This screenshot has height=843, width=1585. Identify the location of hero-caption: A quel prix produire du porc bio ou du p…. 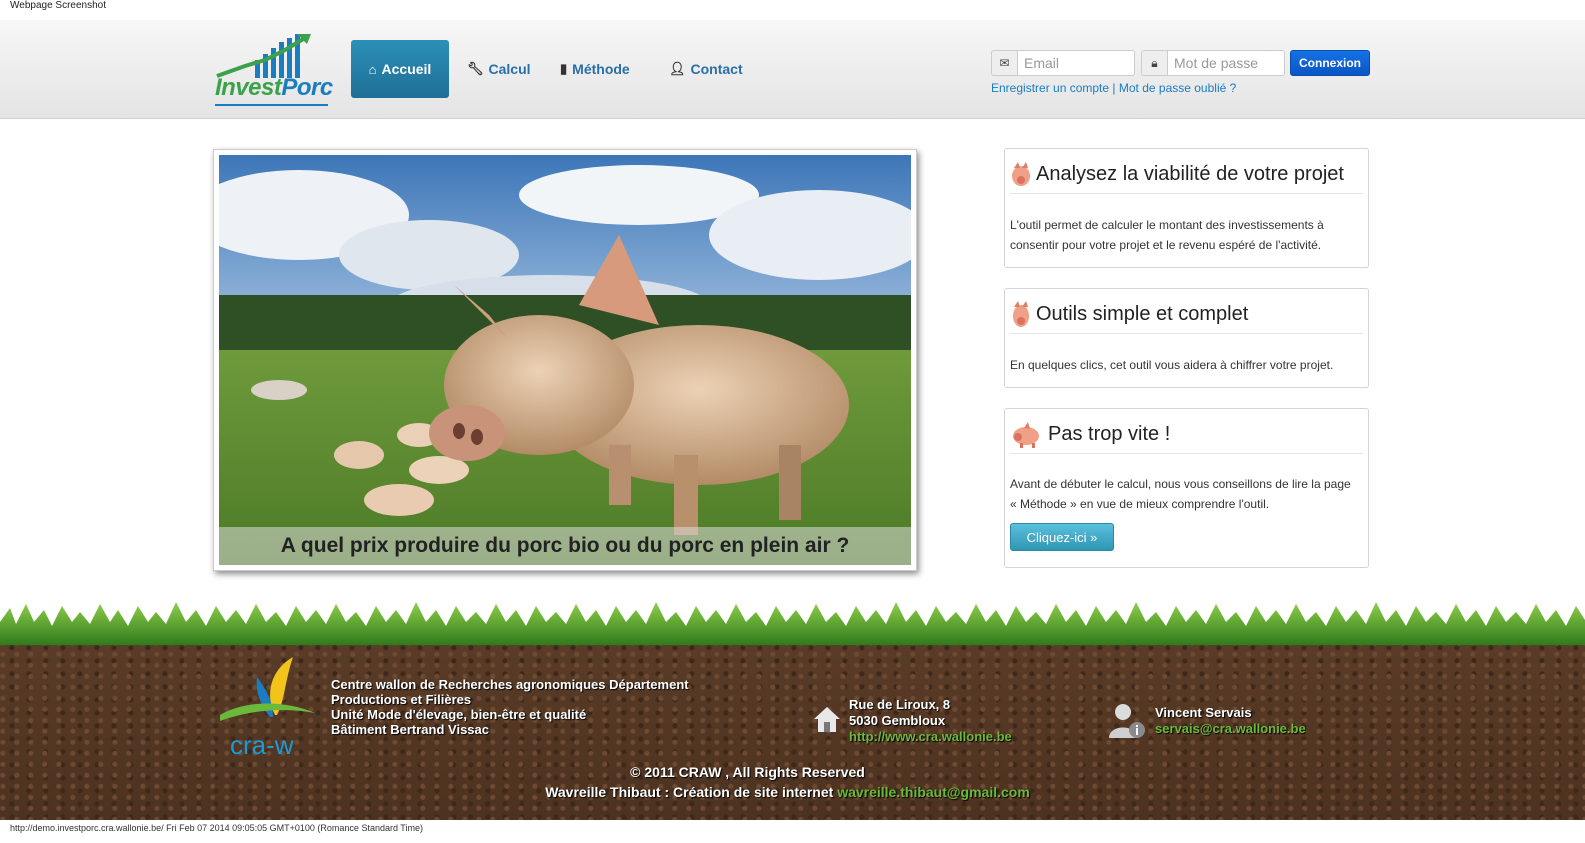
(565, 546).